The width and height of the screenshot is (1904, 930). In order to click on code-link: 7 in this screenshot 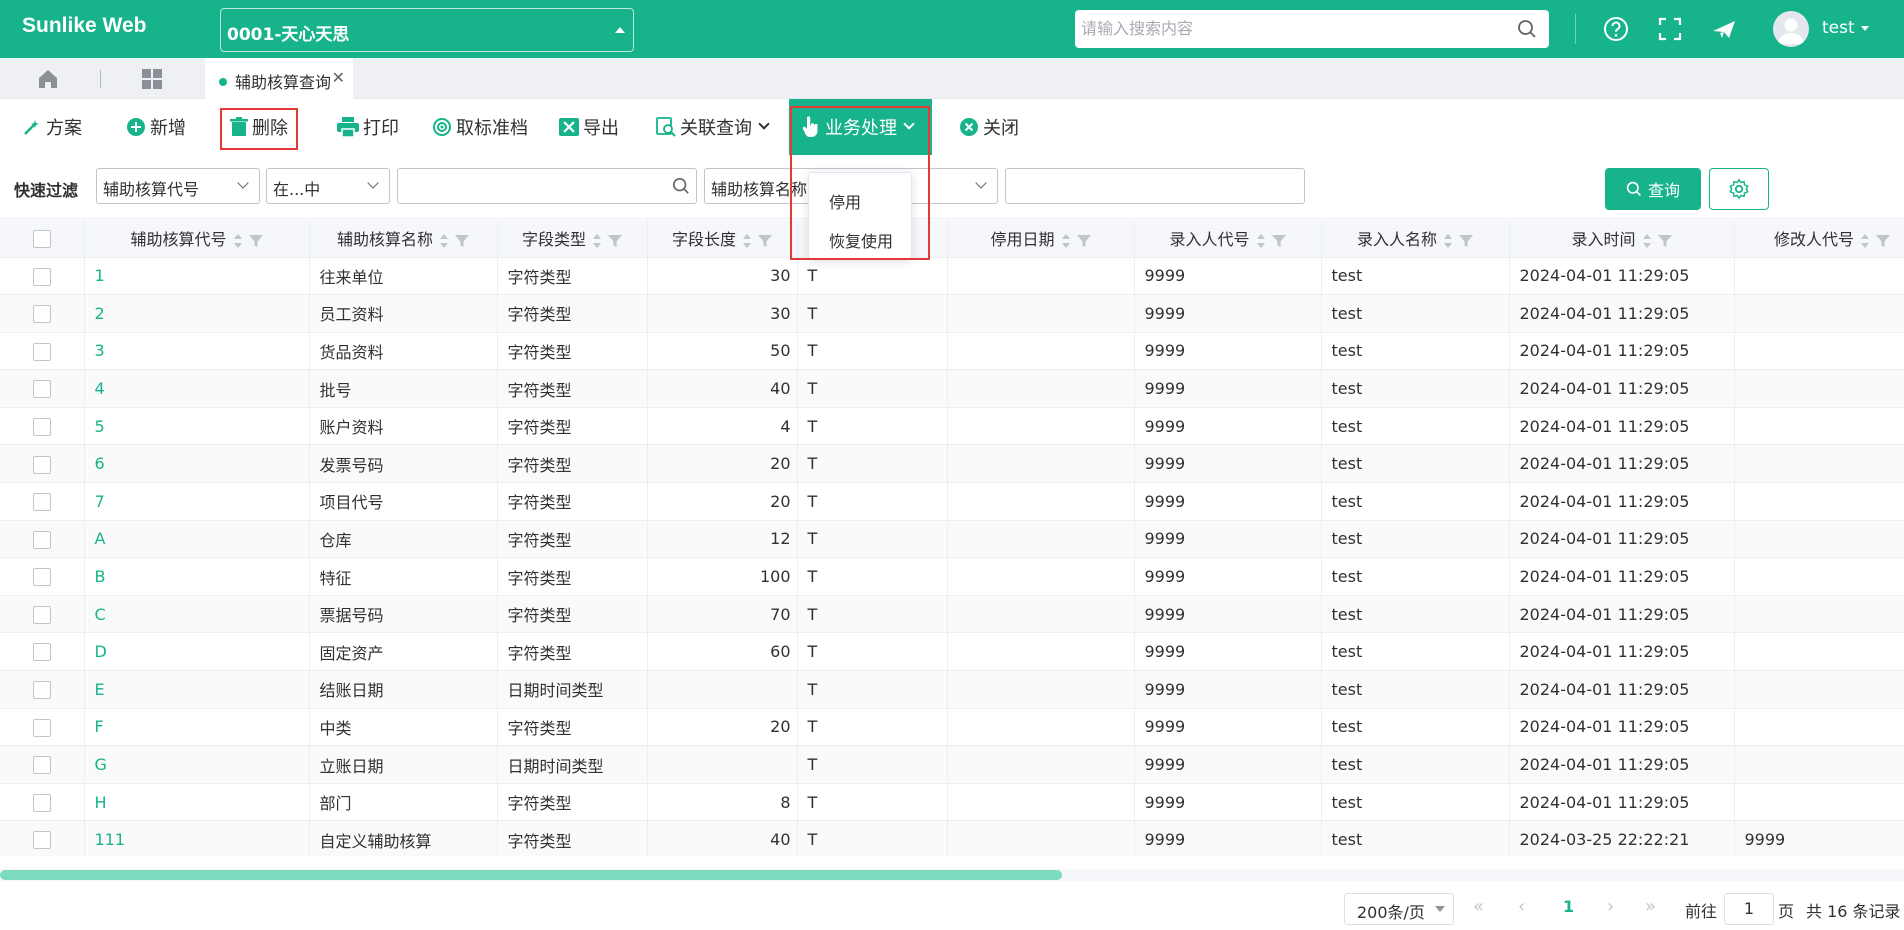, I will do `click(197, 501)`.